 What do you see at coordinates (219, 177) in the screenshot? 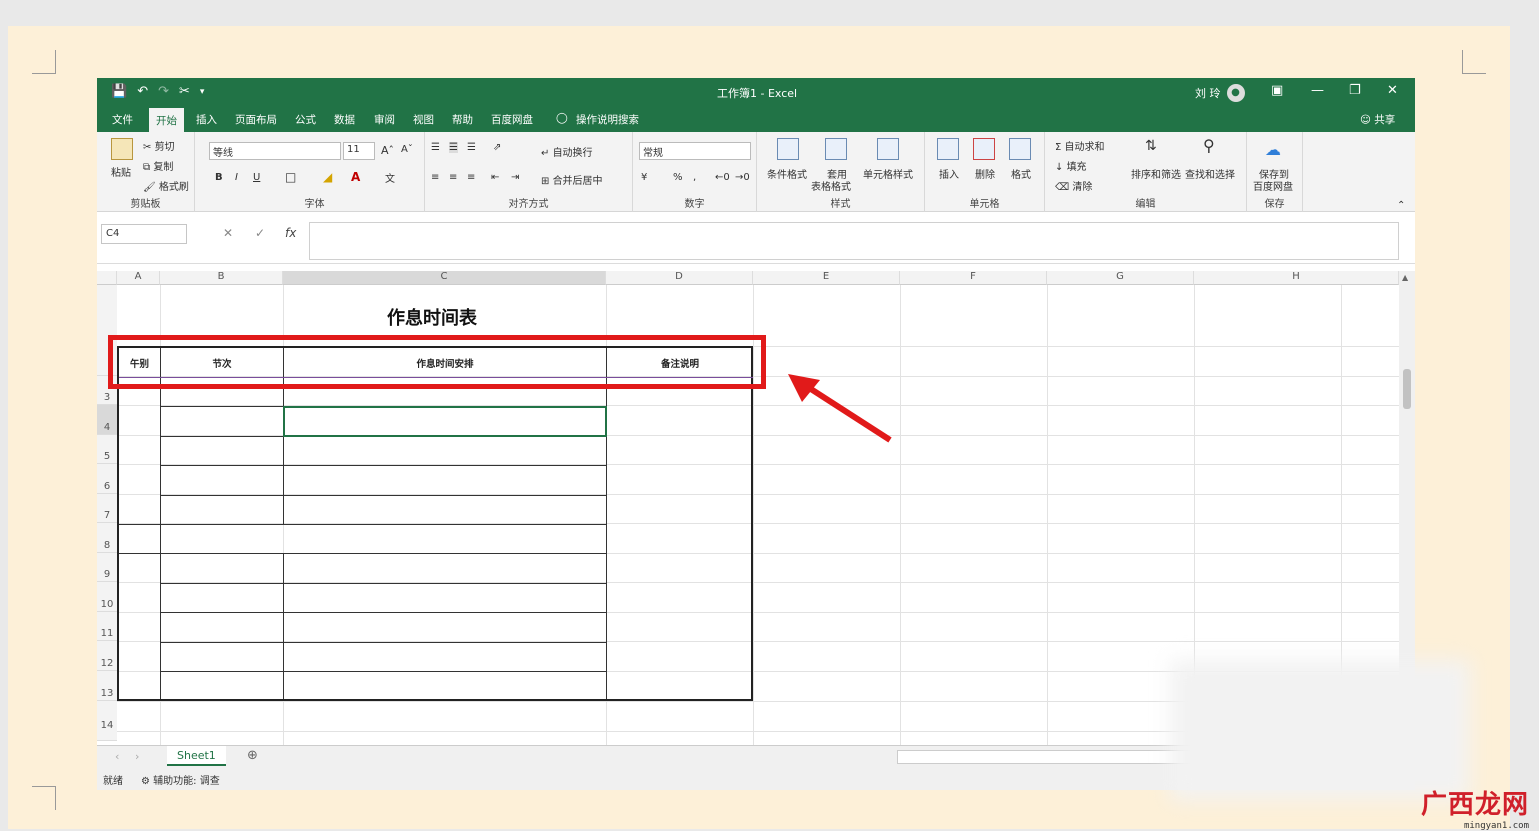
I see `bold-button: B` at bounding box center [219, 177].